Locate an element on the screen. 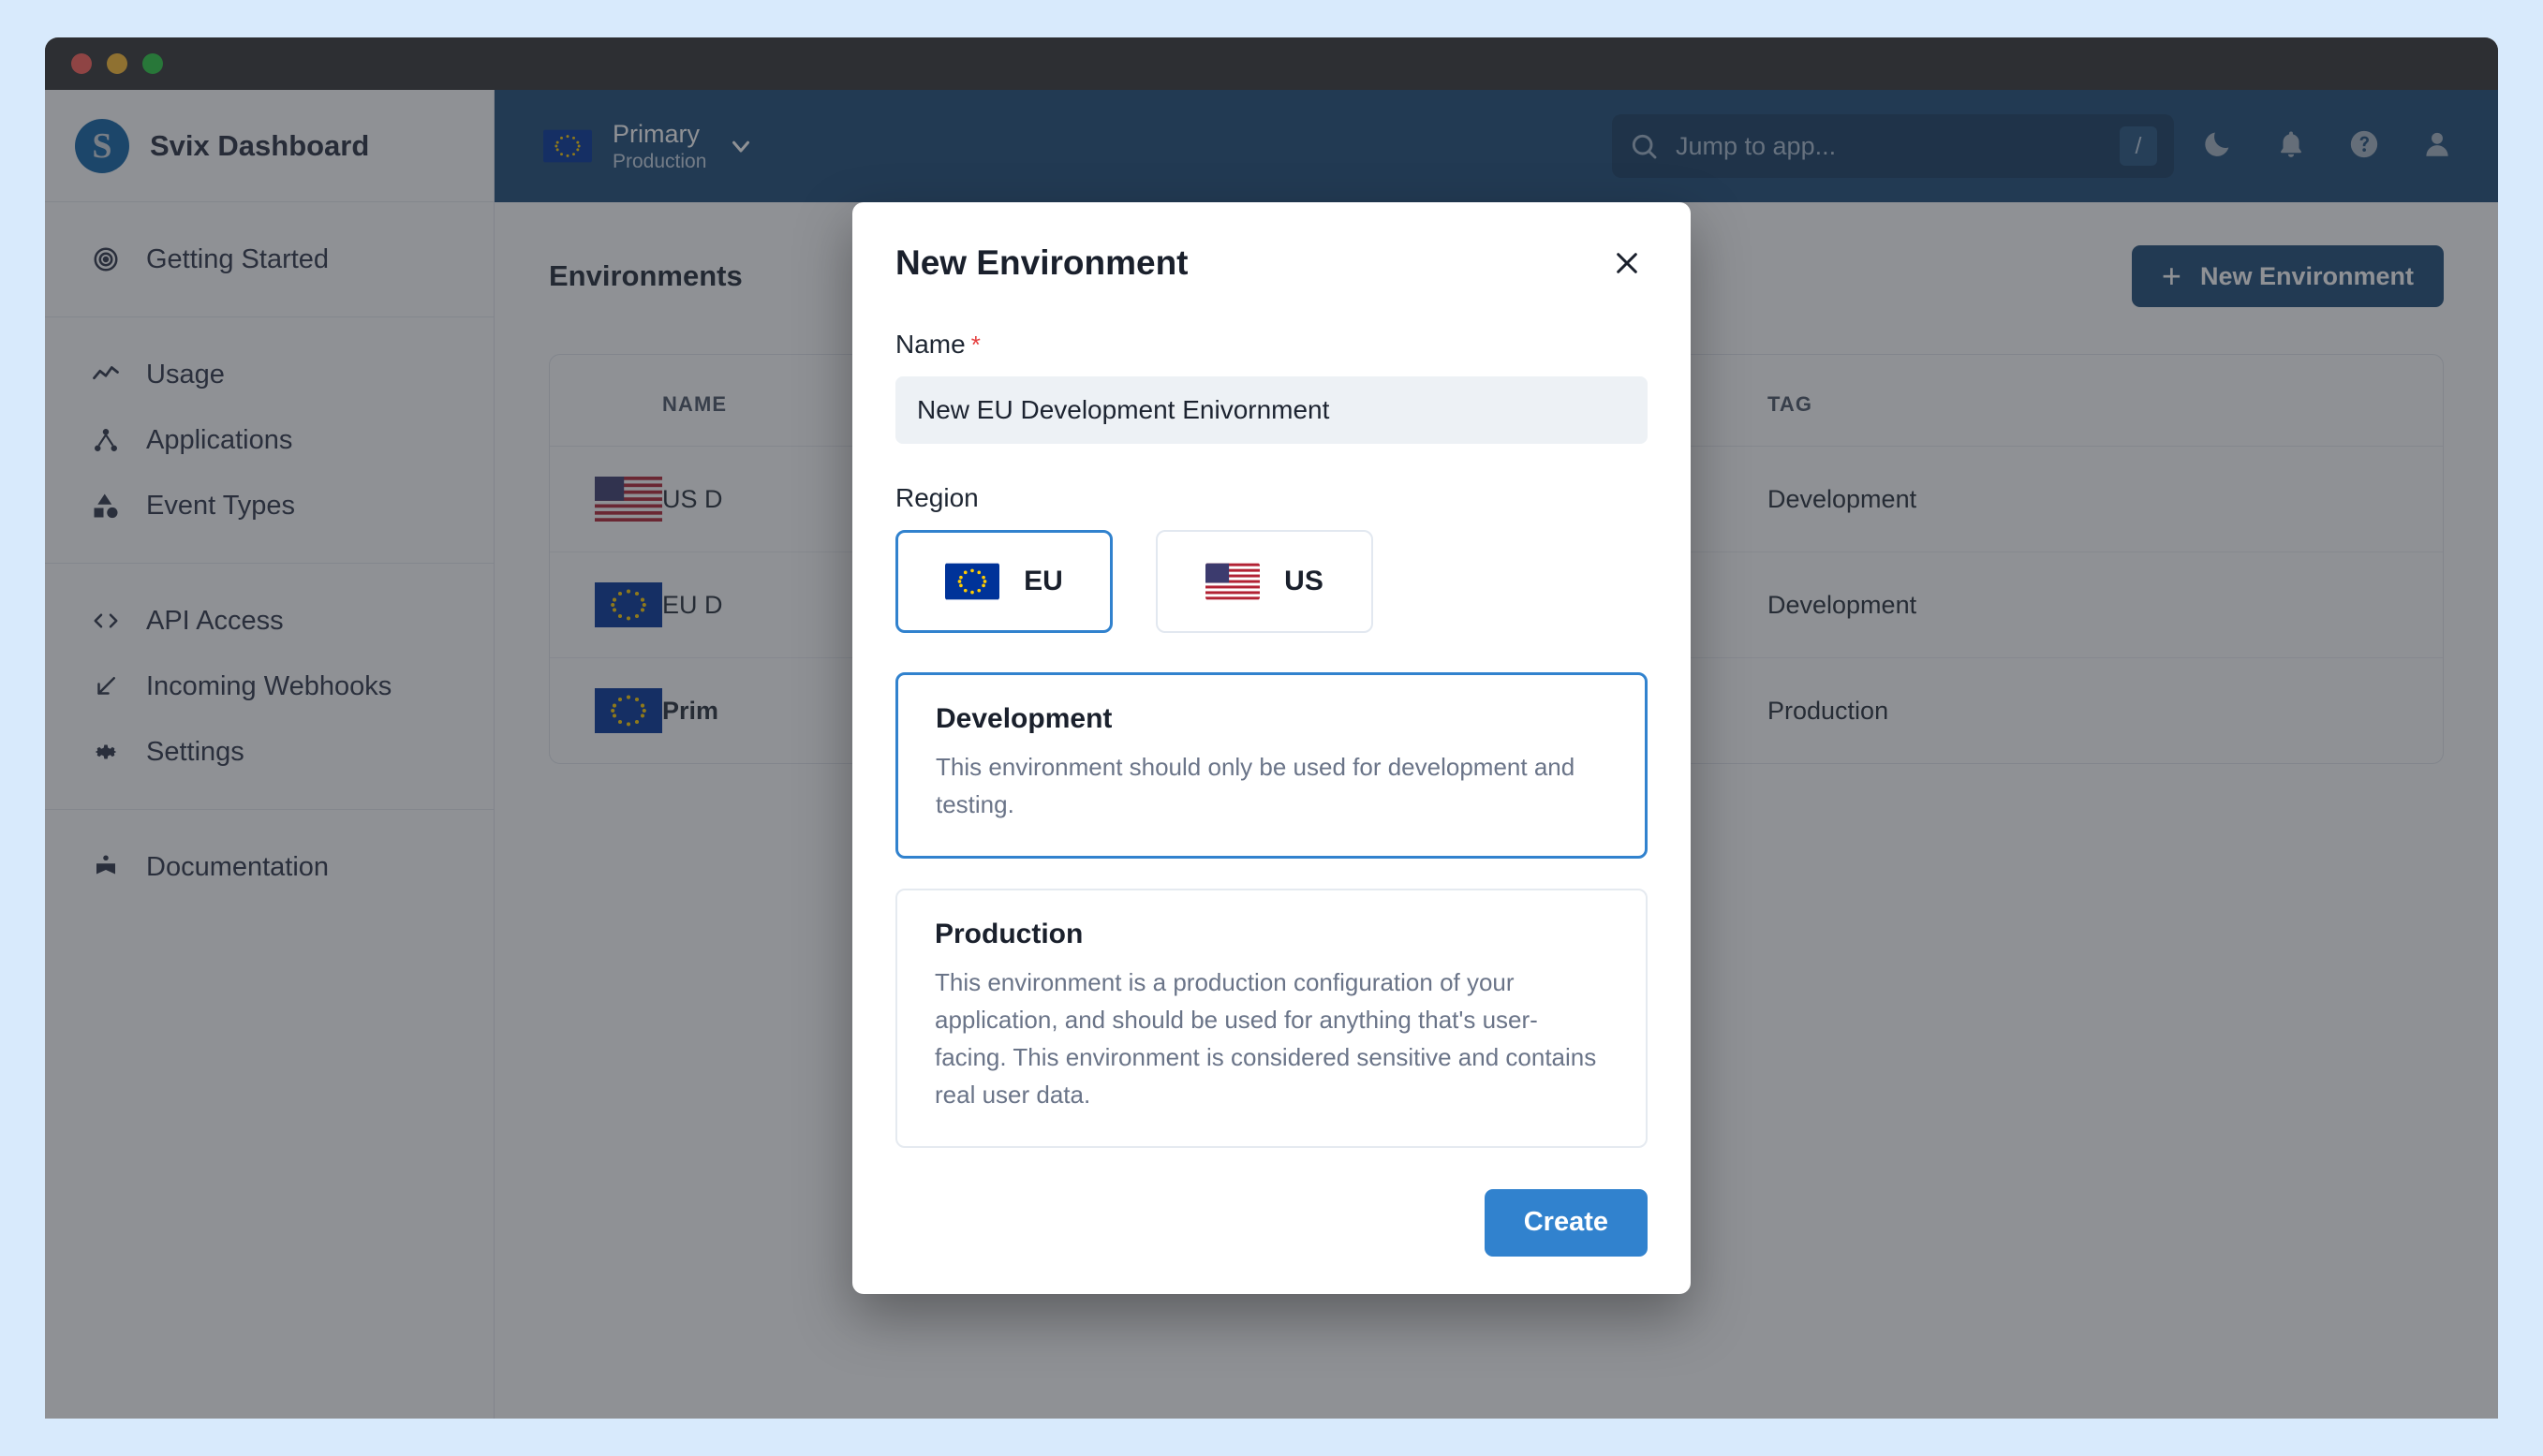 The height and width of the screenshot is (1456, 2543). required-marker: * is located at coordinates (975, 345).